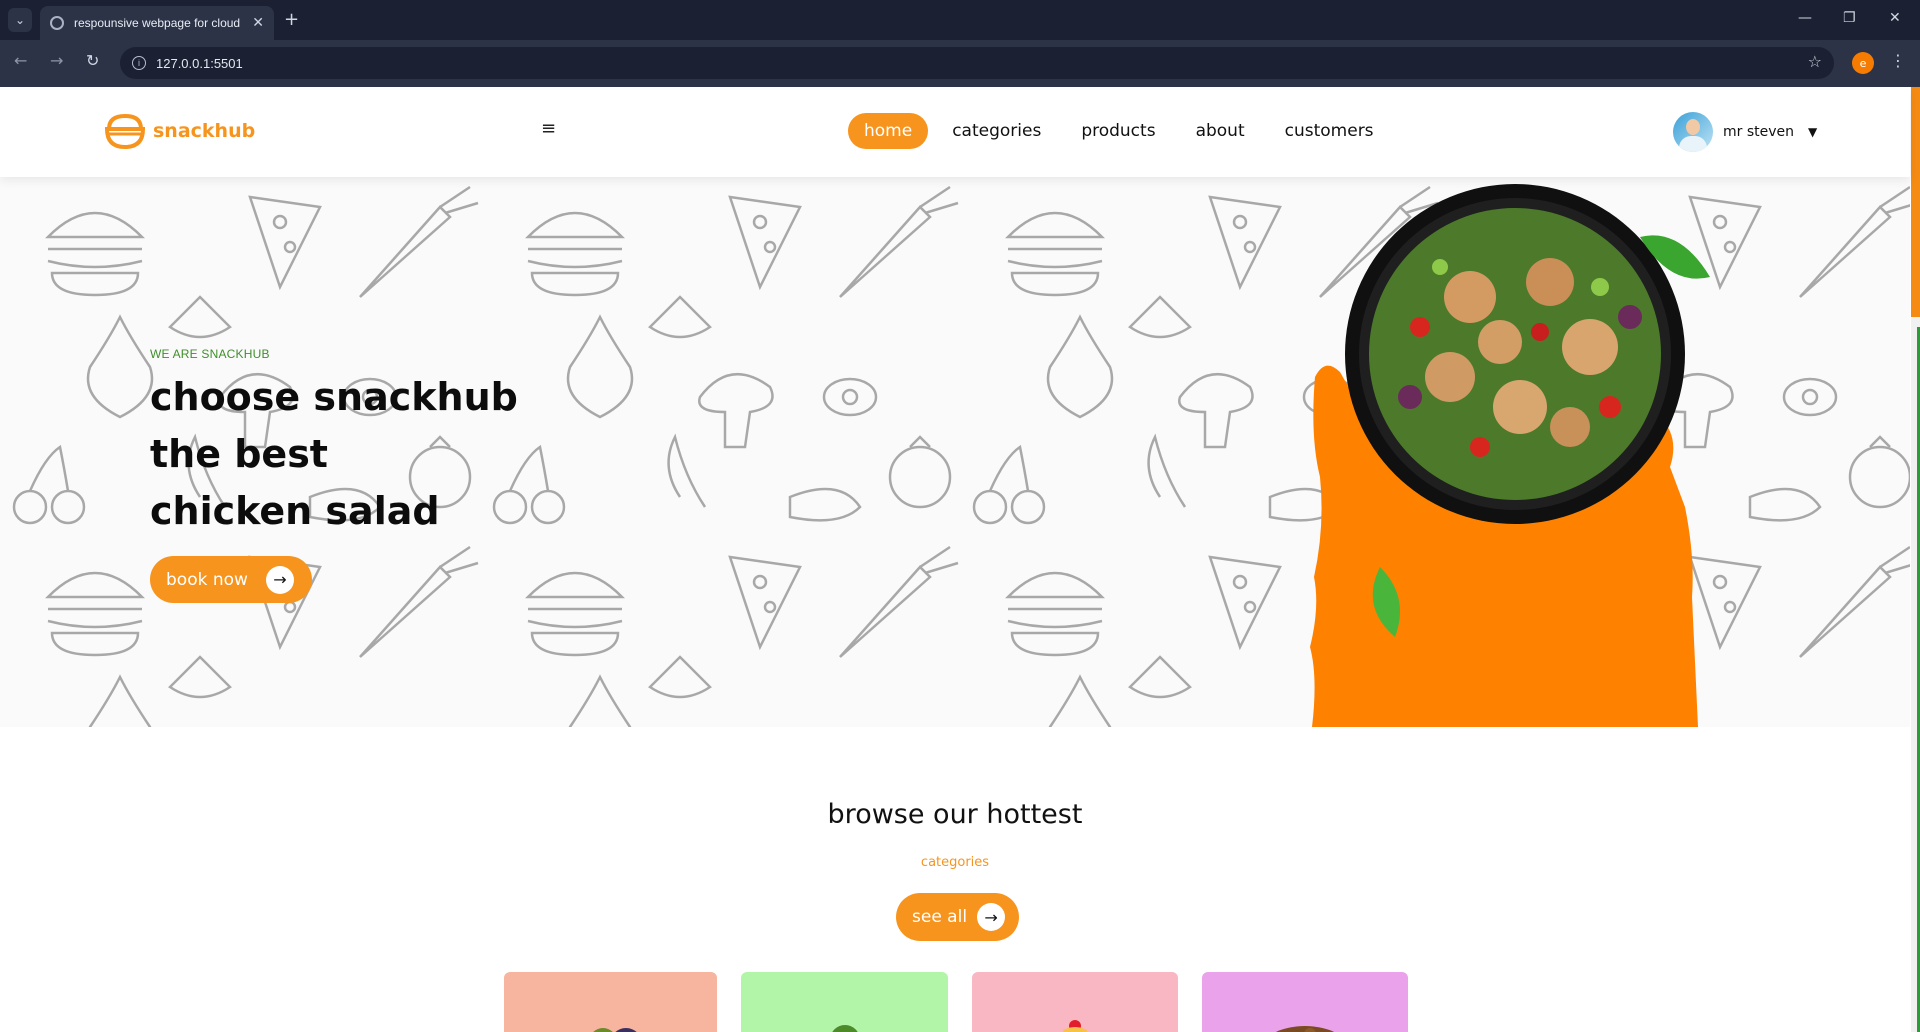  What do you see at coordinates (291, 19) in the screenshot?
I see `new-tab-icon: +` at bounding box center [291, 19].